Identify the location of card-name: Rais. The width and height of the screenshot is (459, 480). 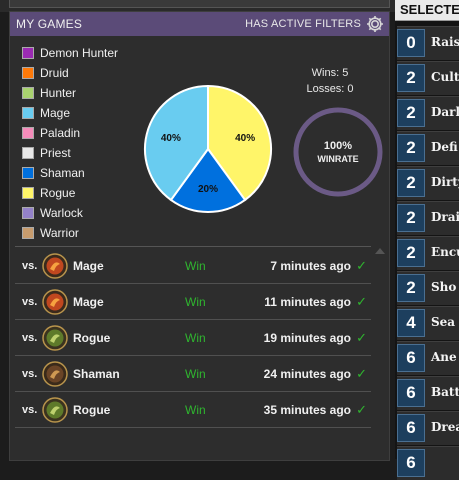
(445, 42).